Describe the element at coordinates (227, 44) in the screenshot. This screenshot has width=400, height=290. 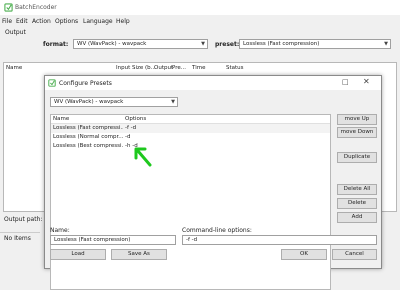
I see `preset-label: preset:` at that location.